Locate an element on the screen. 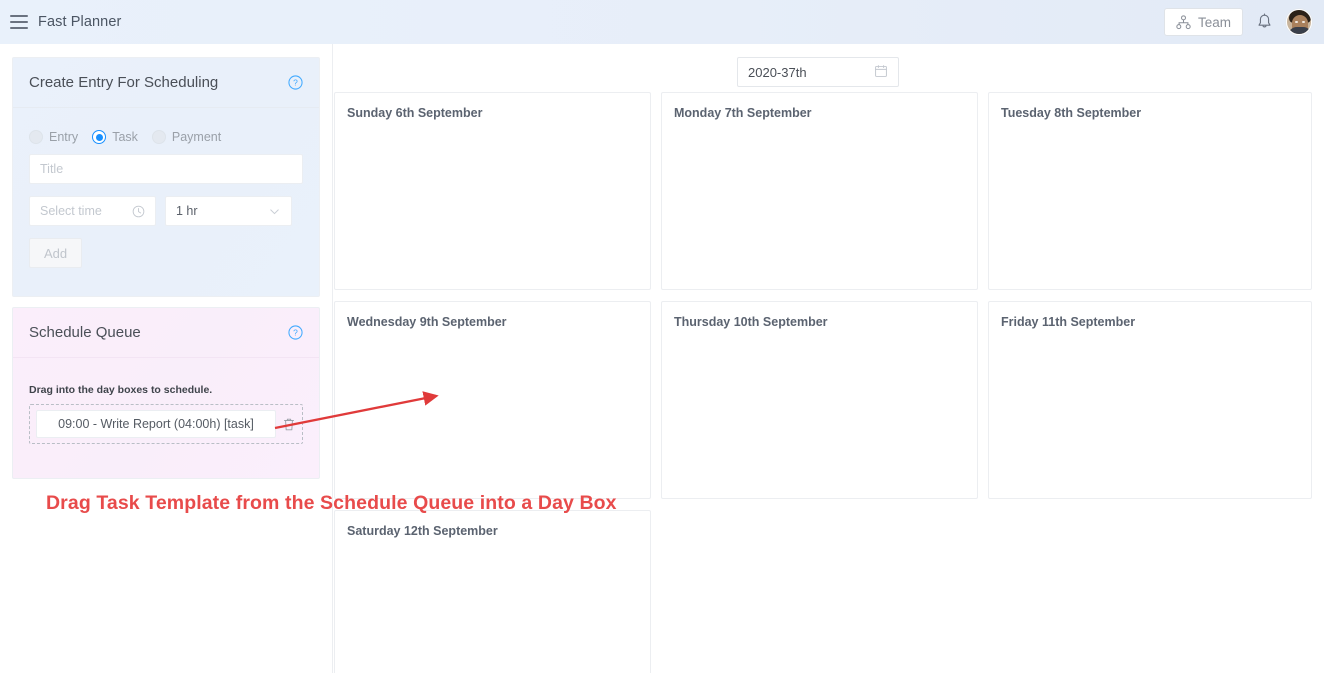 This screenshot has height=673, width=1324. header-actions: Team is located at coordinates (1237, 22).